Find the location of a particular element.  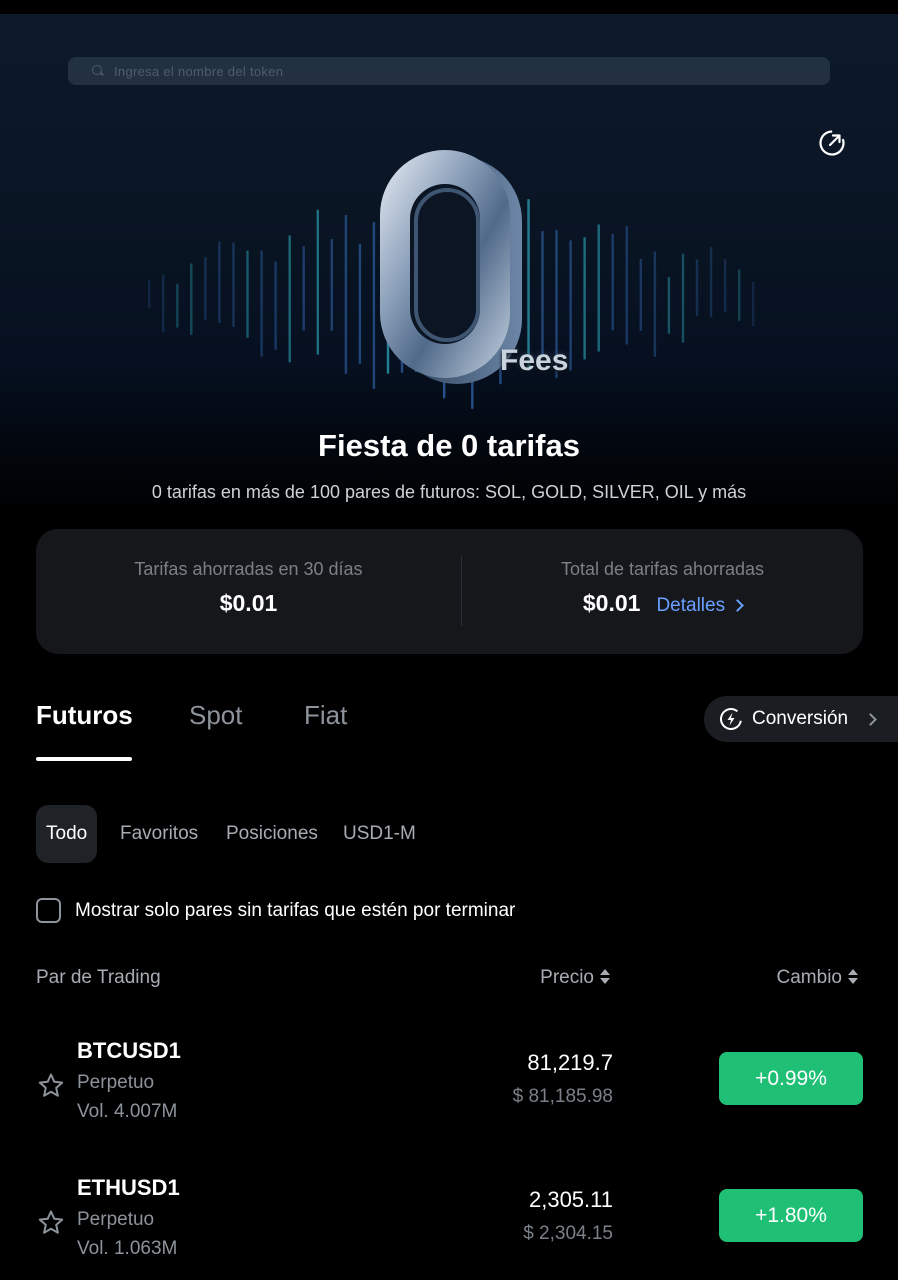

pair-symbol: BTCUSD1 is located at coordinates (129, 1050).